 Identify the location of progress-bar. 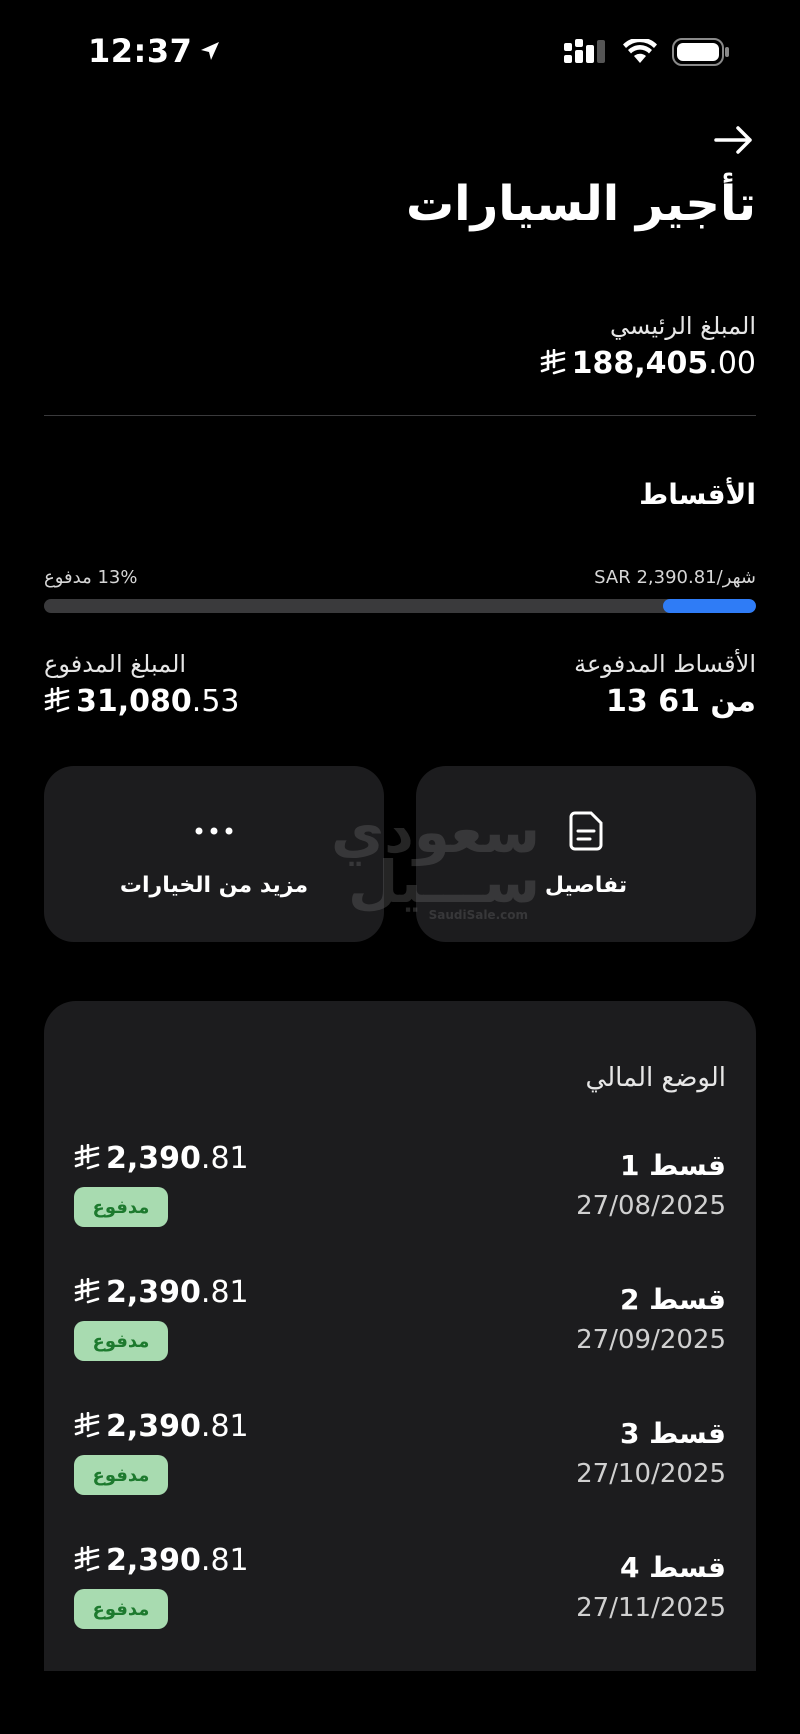
(400, 606).